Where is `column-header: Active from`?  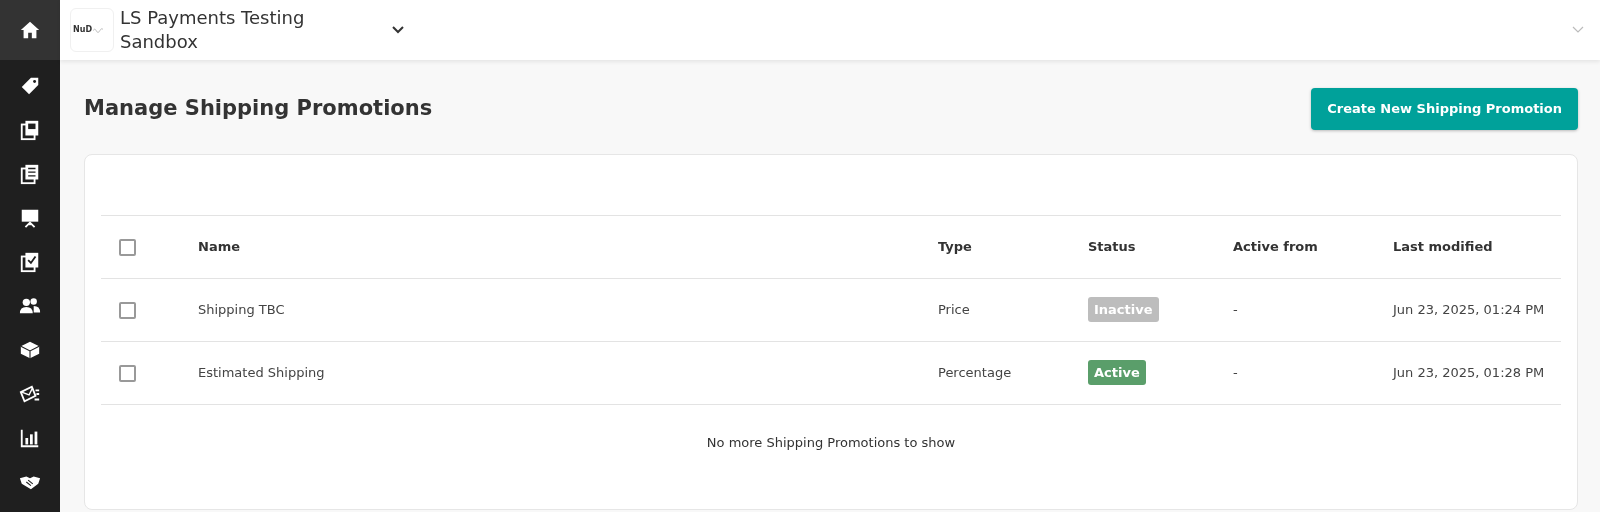 column-header: Active from is located at coordinates (1275, 246).